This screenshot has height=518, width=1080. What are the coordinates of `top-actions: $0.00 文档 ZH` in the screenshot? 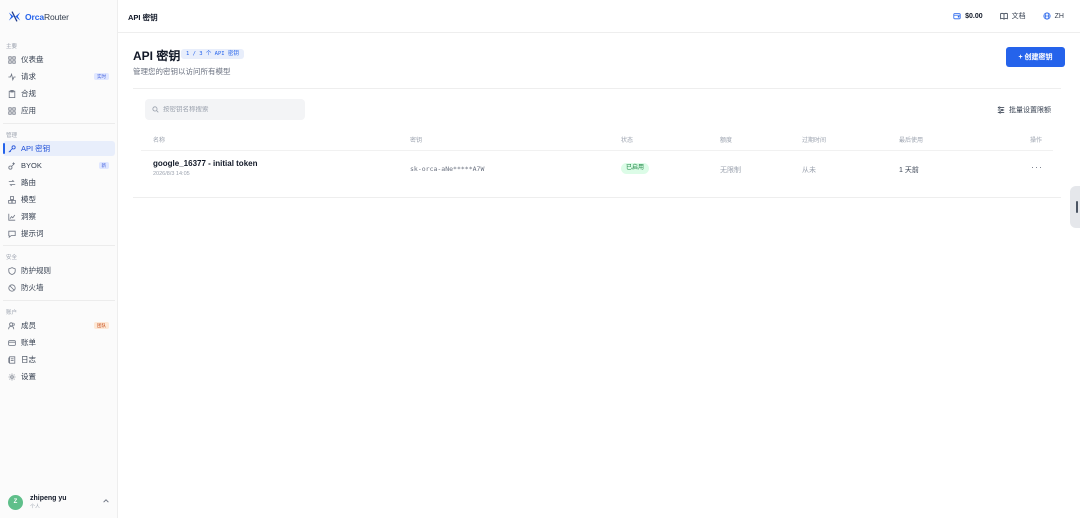 It's located at (1008, 16).